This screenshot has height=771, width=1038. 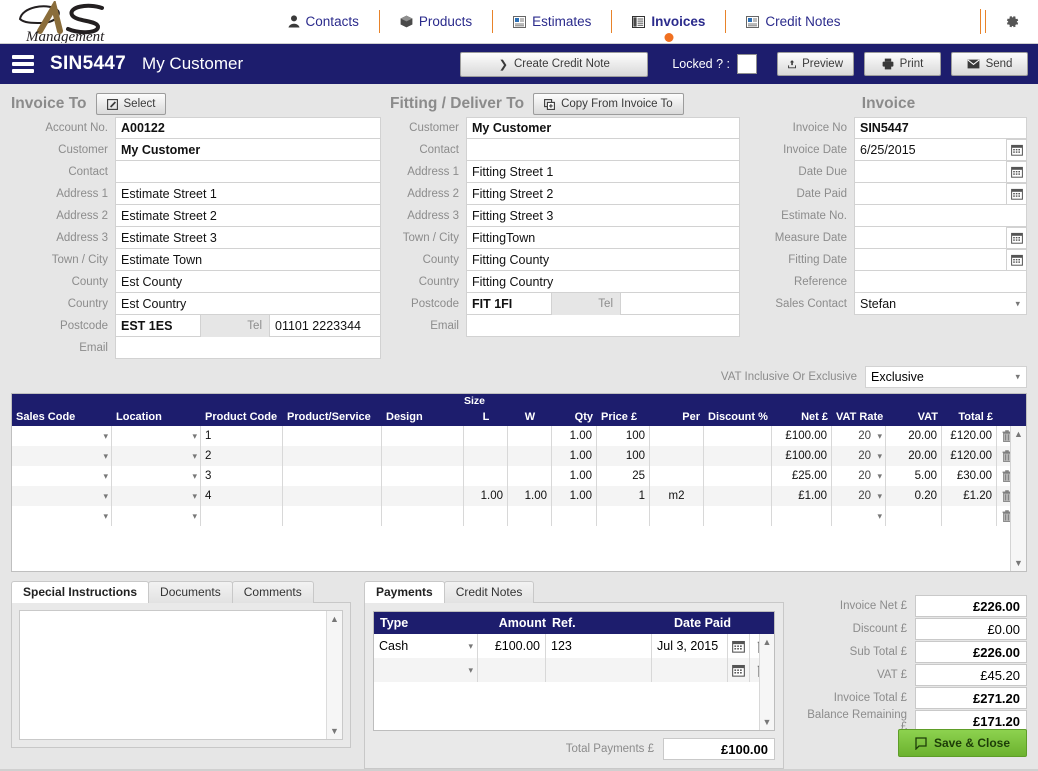 I want to click on cell-vat: 5.00, so click(x=914, y=476).